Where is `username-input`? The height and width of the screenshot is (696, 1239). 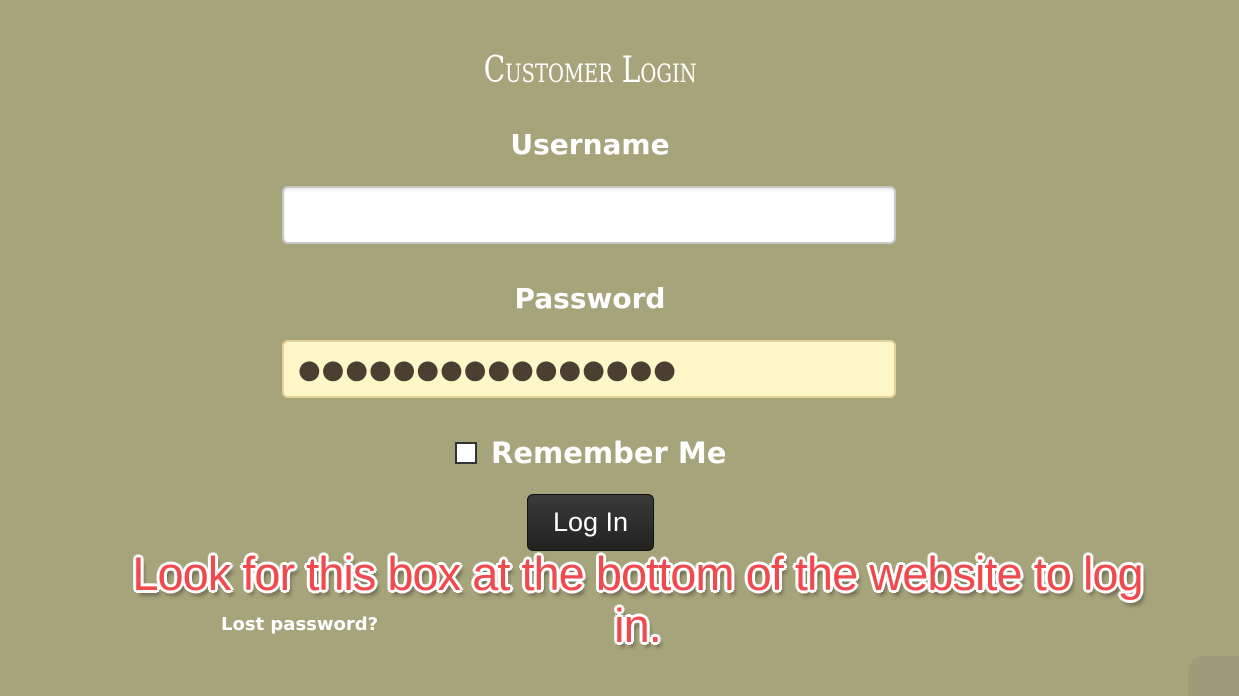 username-input is located at coordinates (589, 215).